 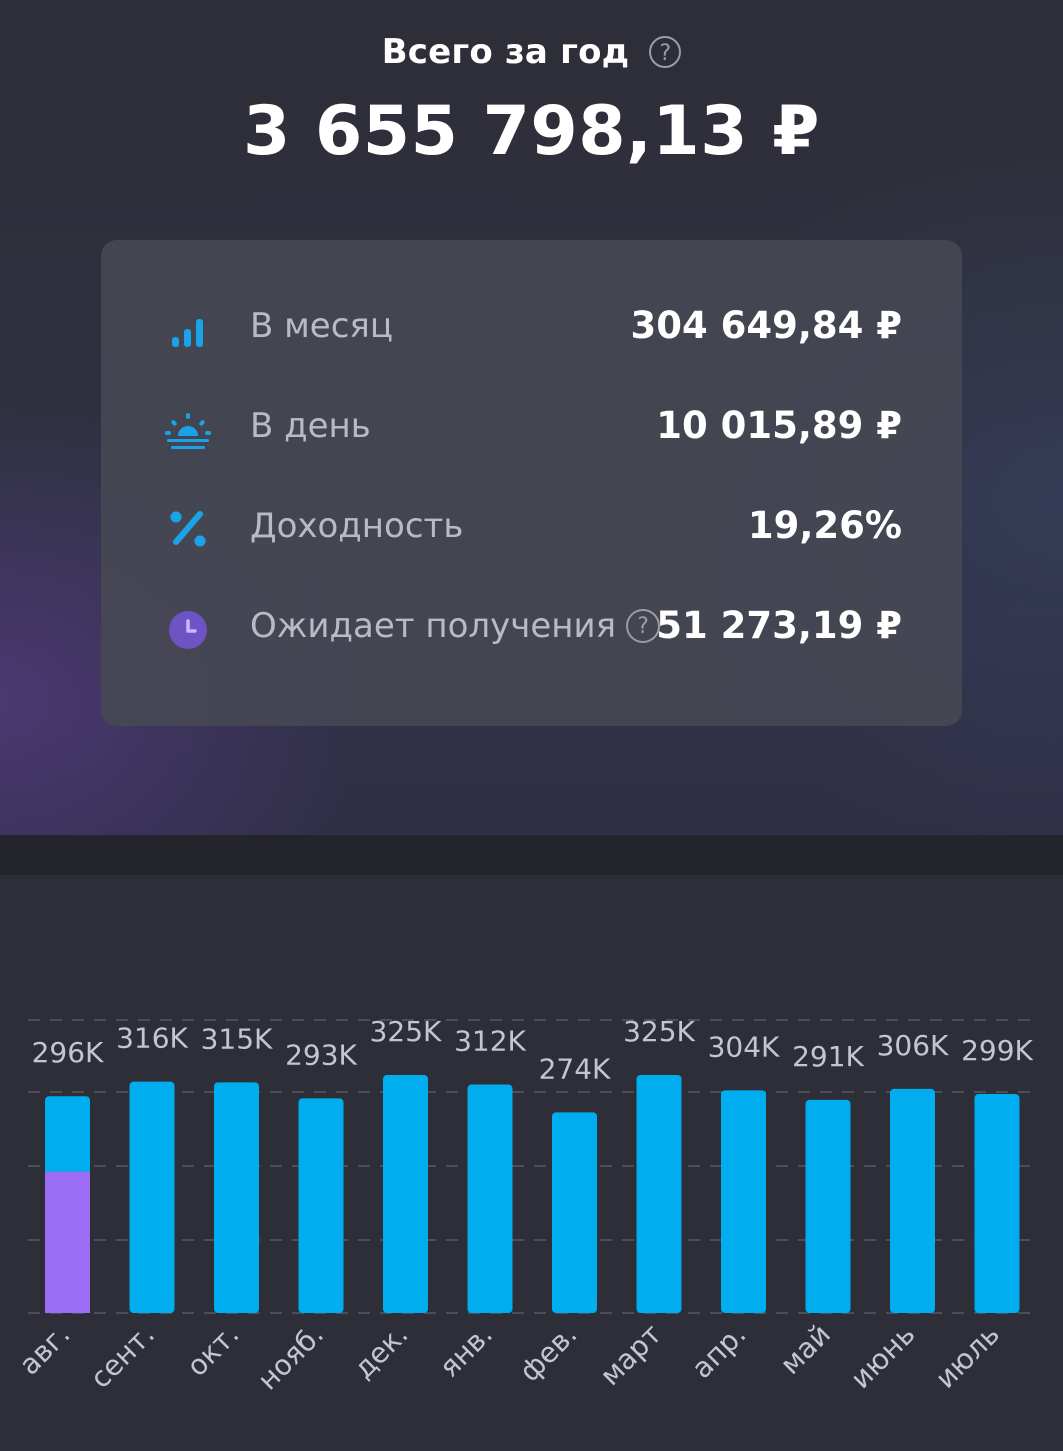 What do you see at coordinates (310, 426) in the screenshot?
I see `stat-label: В день` at bounding box center [310, 426].